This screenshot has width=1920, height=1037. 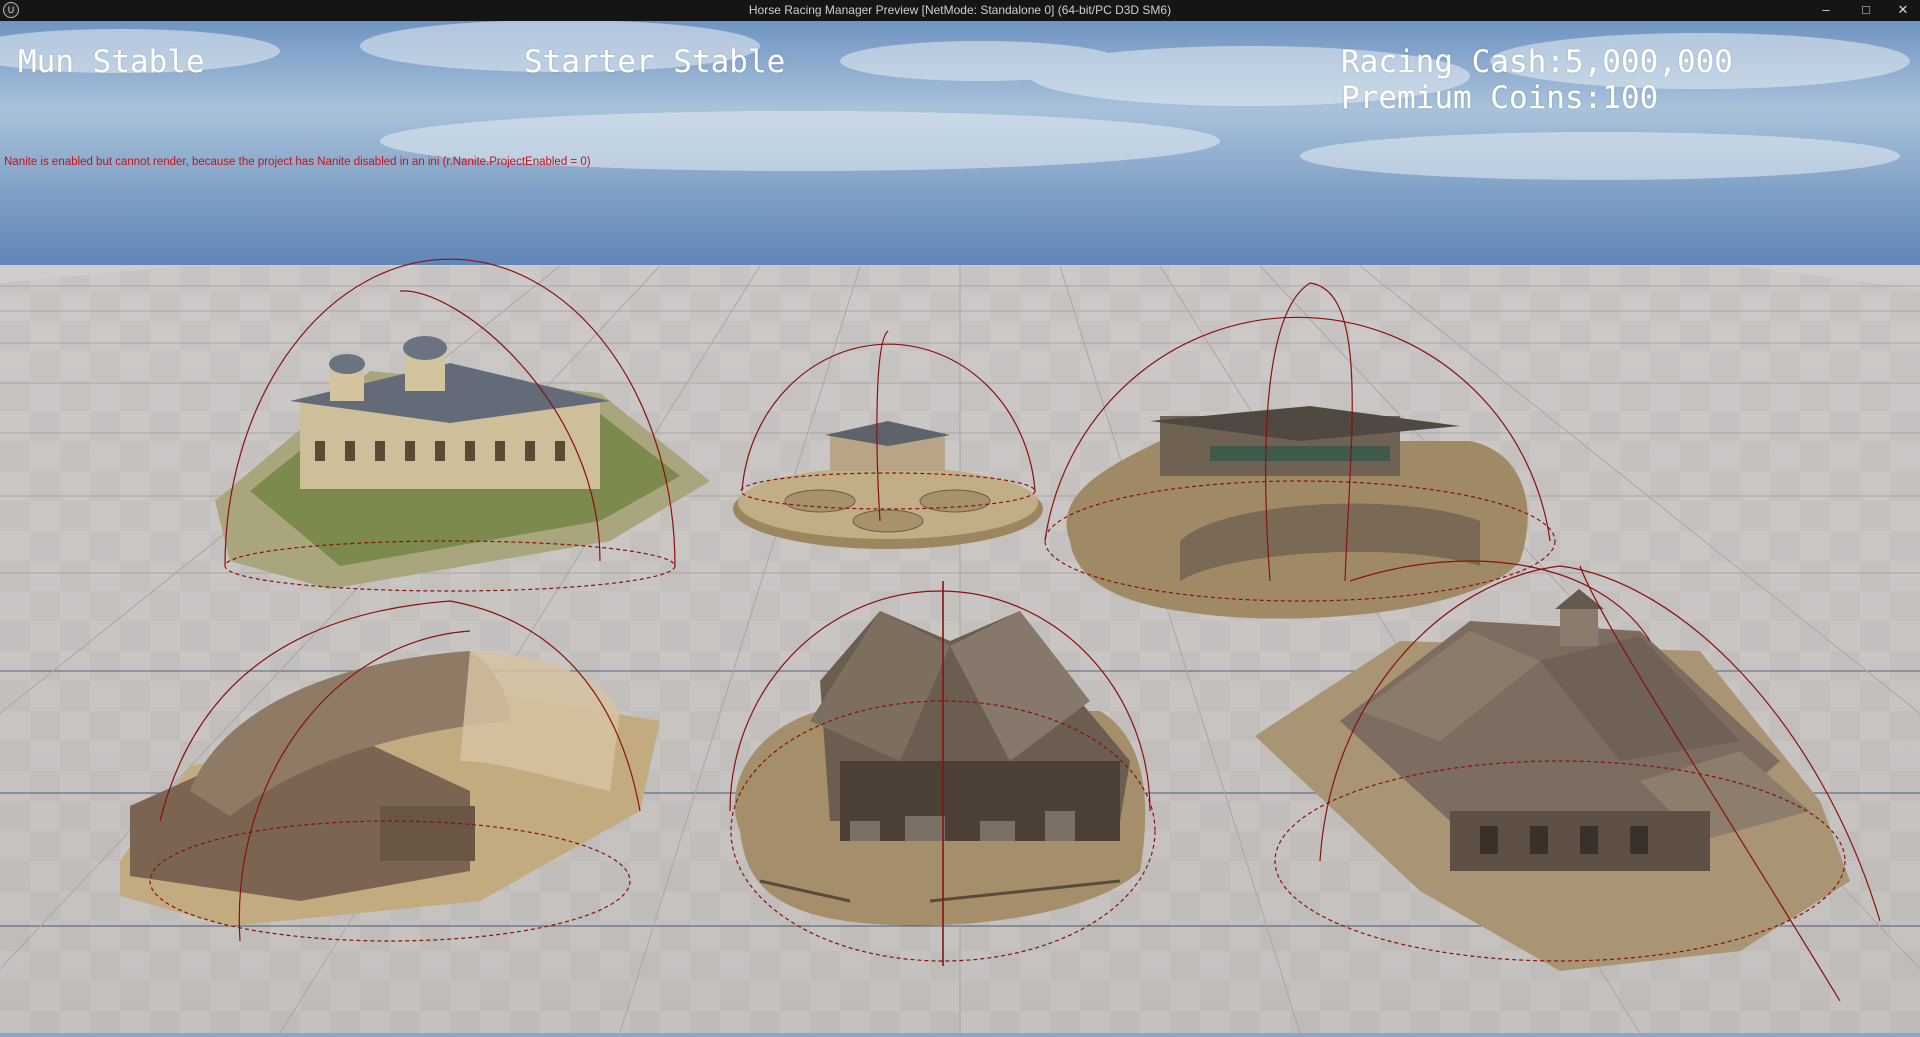 I want to click on premium-coins-display: Premium Coins:100, so click(x=1499, y=98).